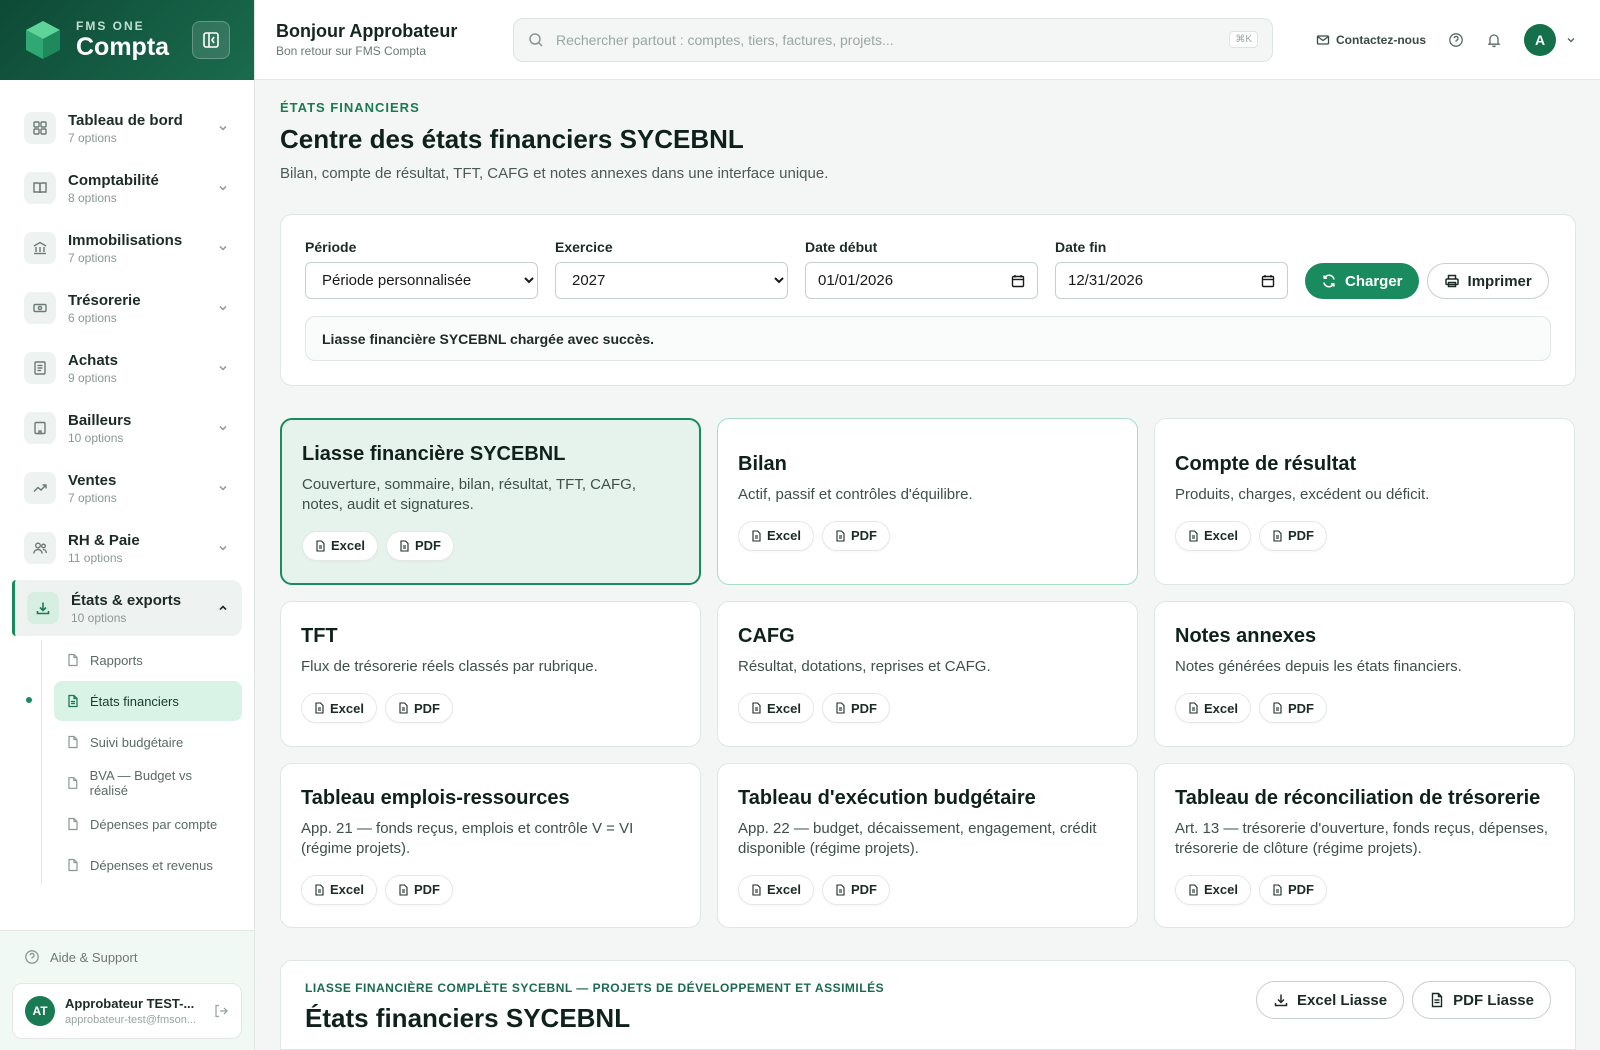  I want to click on subnav-item-label: Suivi budgétaire, so click(137, 742).